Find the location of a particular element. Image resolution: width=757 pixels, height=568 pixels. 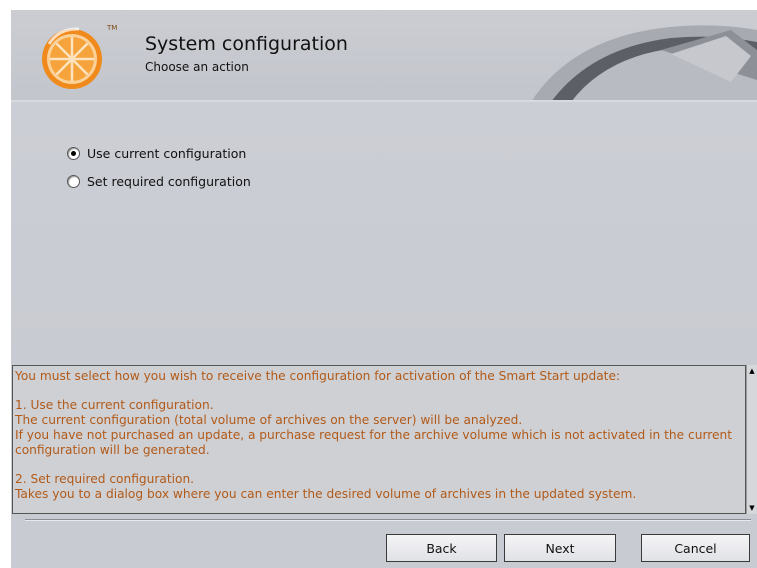

scroll-up-arrow-icon: ▲ is located at coordinates (752, 371).